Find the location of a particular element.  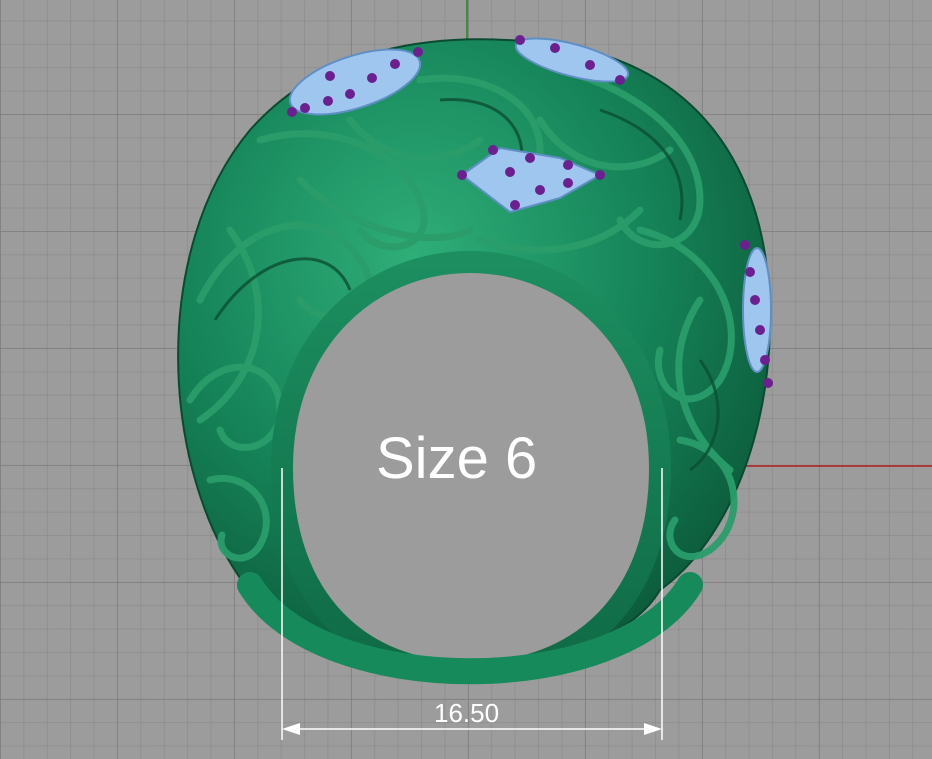

ring-size-label: Size 6 is located at coordinates (457, 458).